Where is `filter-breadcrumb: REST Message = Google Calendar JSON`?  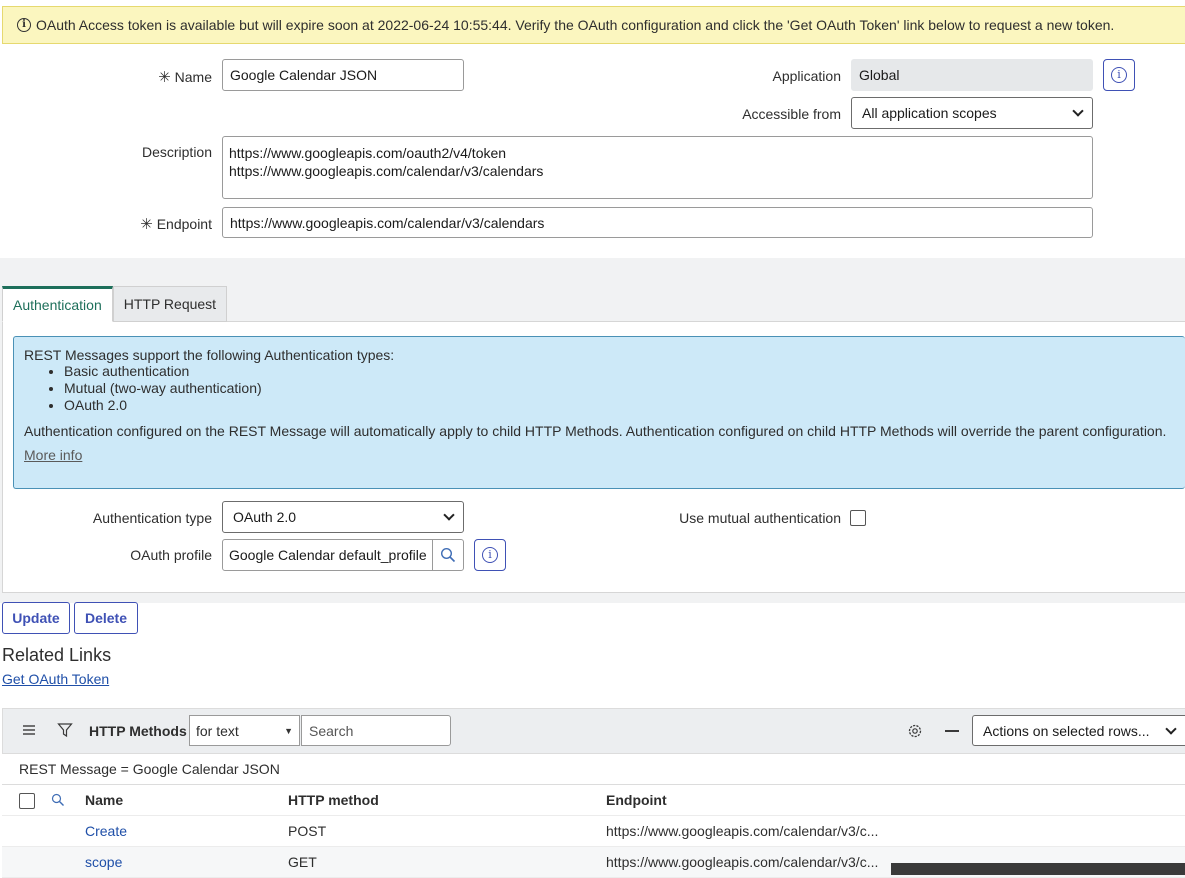 filter-breadcrumb: REST Message = Google Calendar JSON is located at coordinates (149, 769).